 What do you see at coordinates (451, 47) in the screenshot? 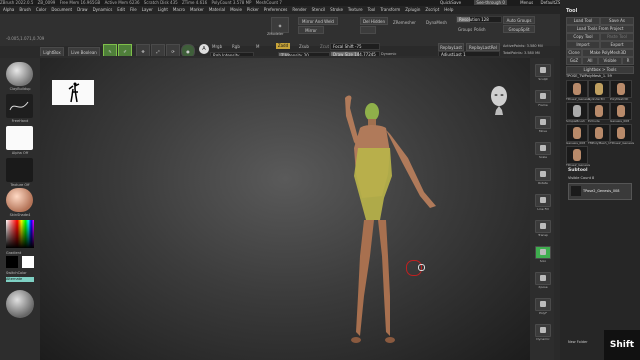
I see `replay-last-button: ReplayLast` at bounding box center [451, 47].